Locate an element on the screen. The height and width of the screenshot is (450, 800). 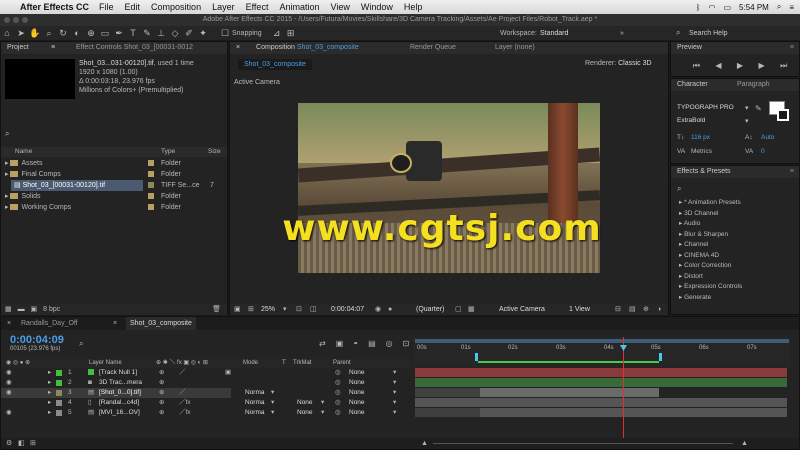
trkmat-dropdown-icon: ▾ is located at coordinates (322, 403).